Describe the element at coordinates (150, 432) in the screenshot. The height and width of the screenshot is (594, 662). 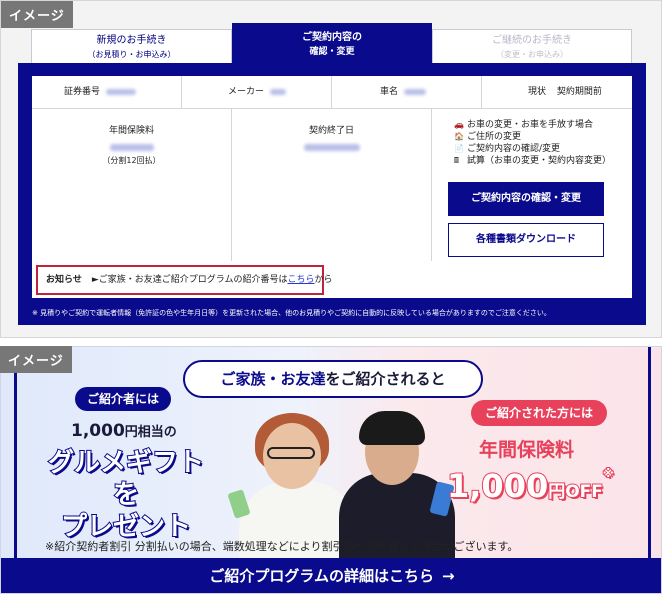
I see `referrer-amount-unit: 円相当の` at that location.